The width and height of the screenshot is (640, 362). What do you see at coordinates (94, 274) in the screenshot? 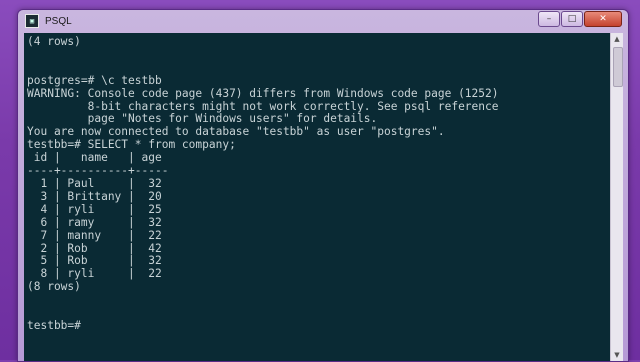
I see `console-line: 8 | ryli | 22` at bounding box center [94, 274].